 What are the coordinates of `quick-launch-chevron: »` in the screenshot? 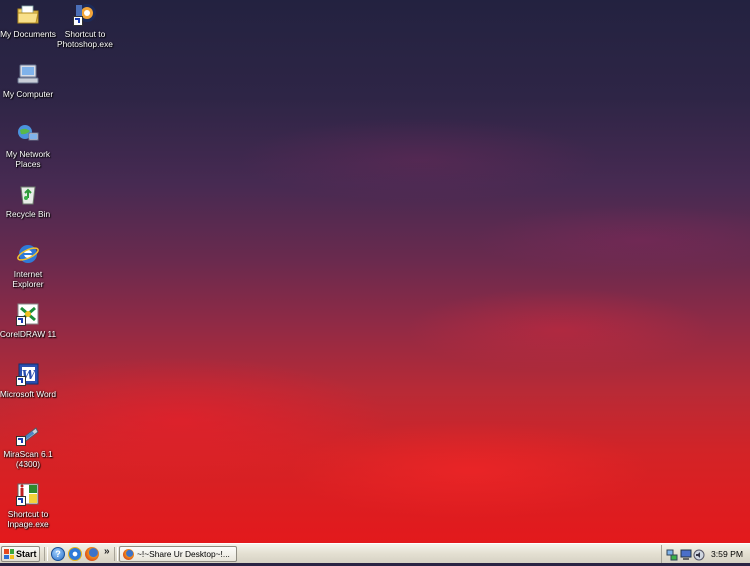 It's located at (107, 551).